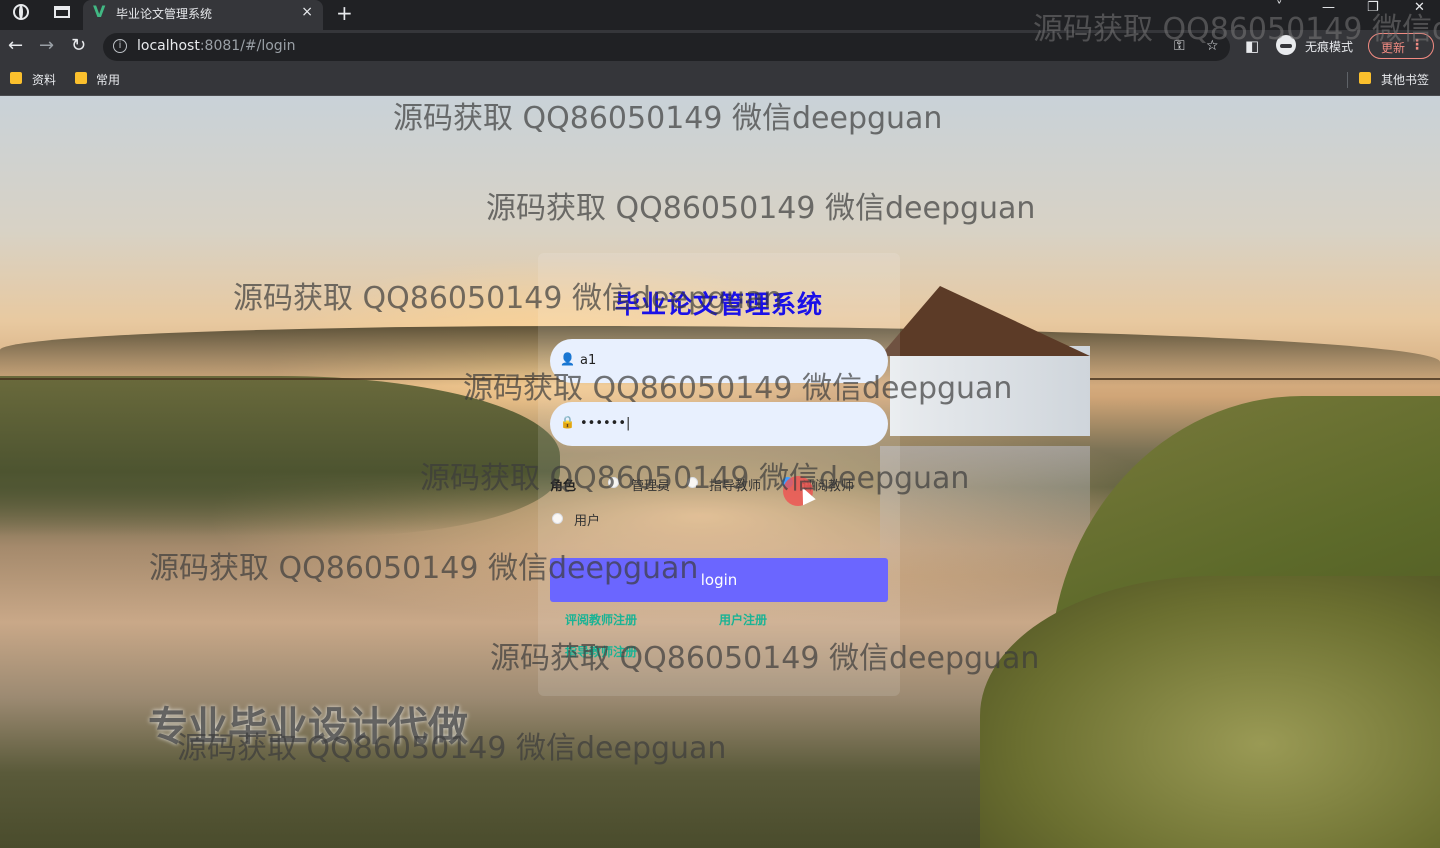 This screenshot has height=848, width=1440. Describe the element at coordinates (1405, 79) in the screenshot. I see `other-bookmarks: 其他书签` at that location.